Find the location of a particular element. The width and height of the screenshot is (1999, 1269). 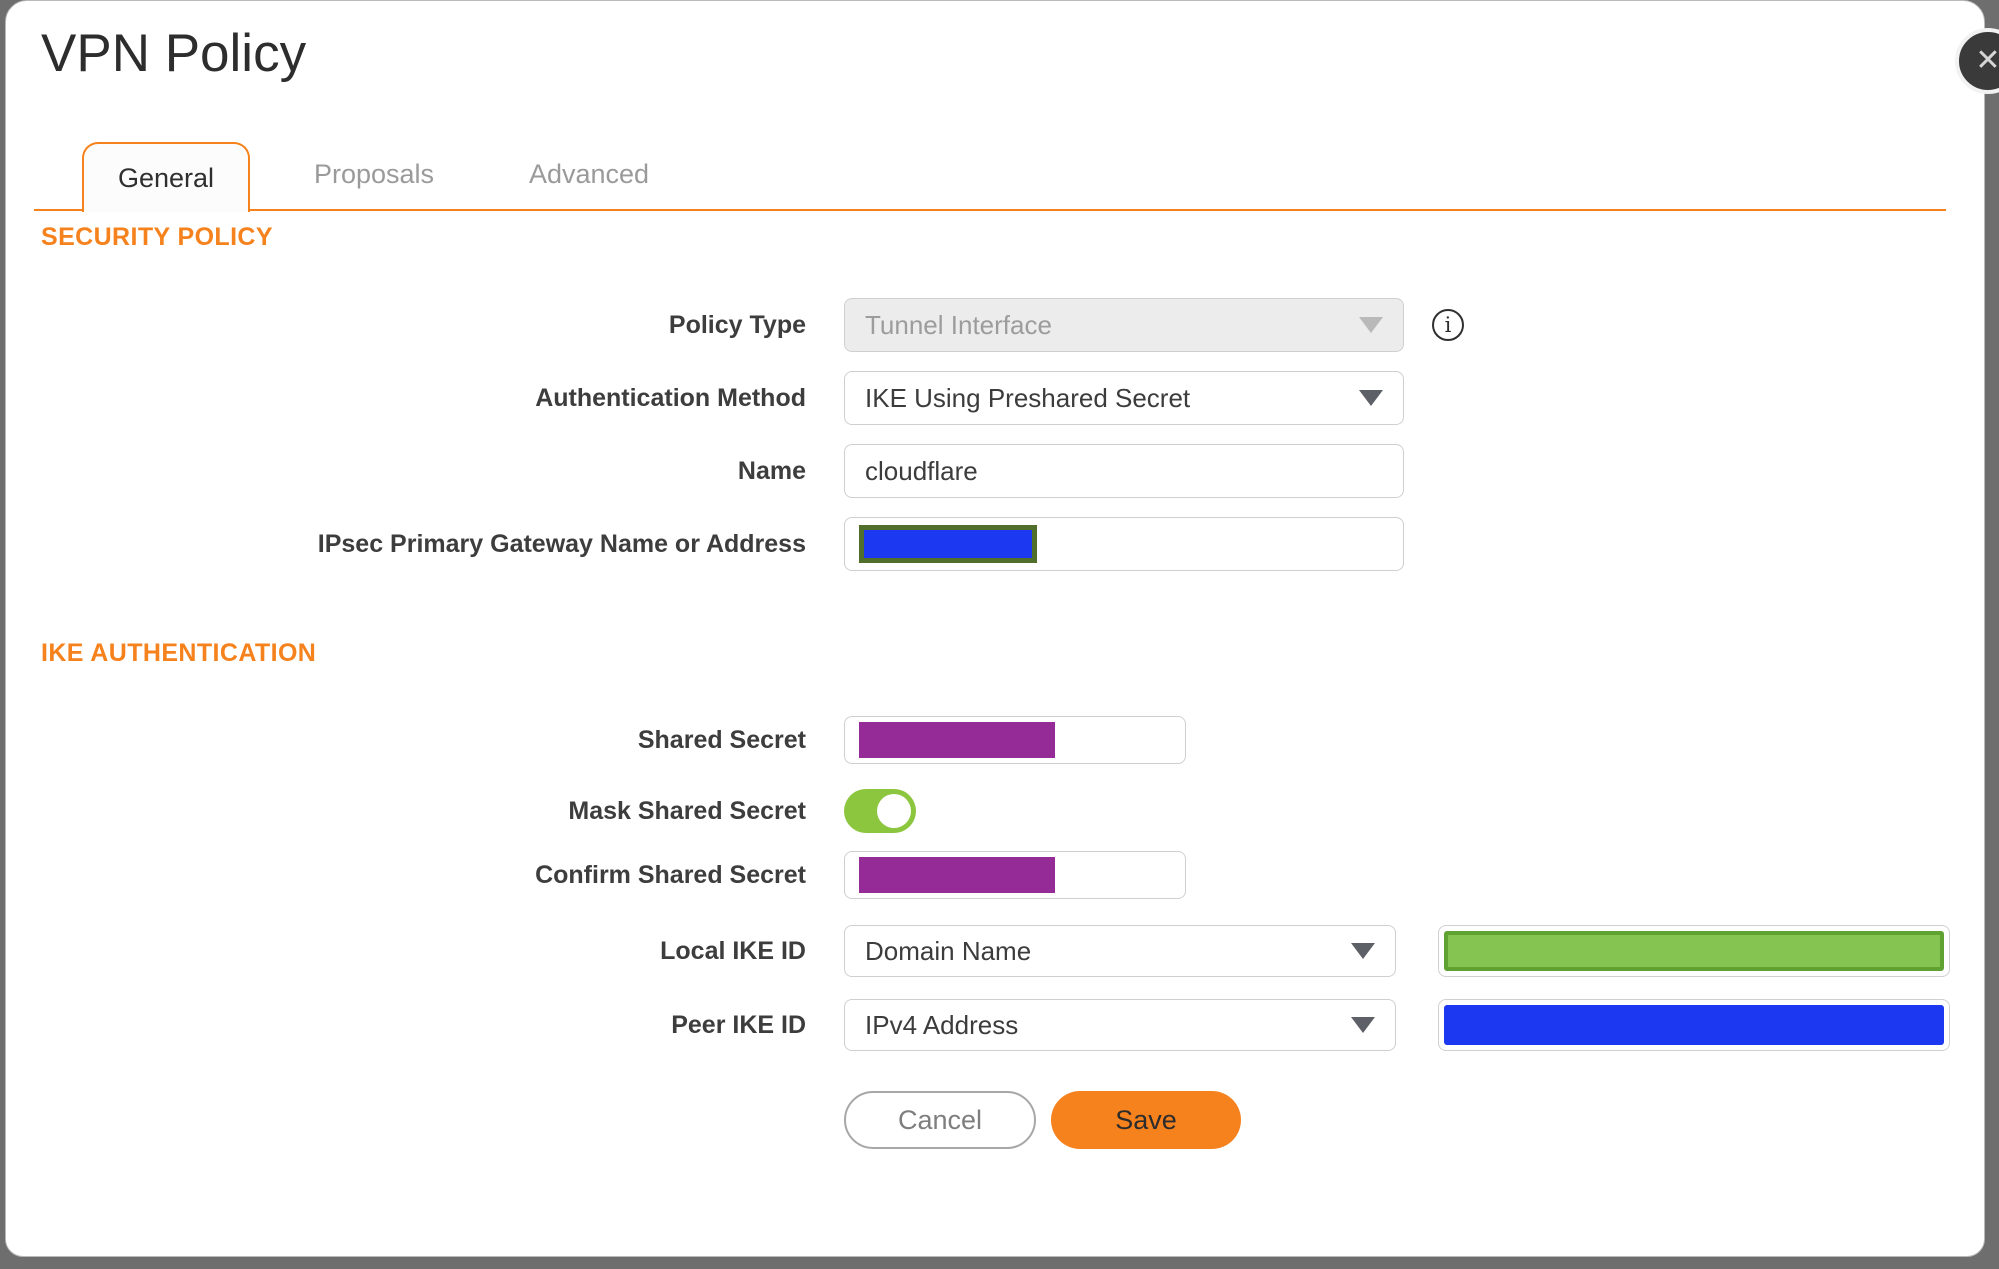

name-row: Name is located at coordinates (705, 471).